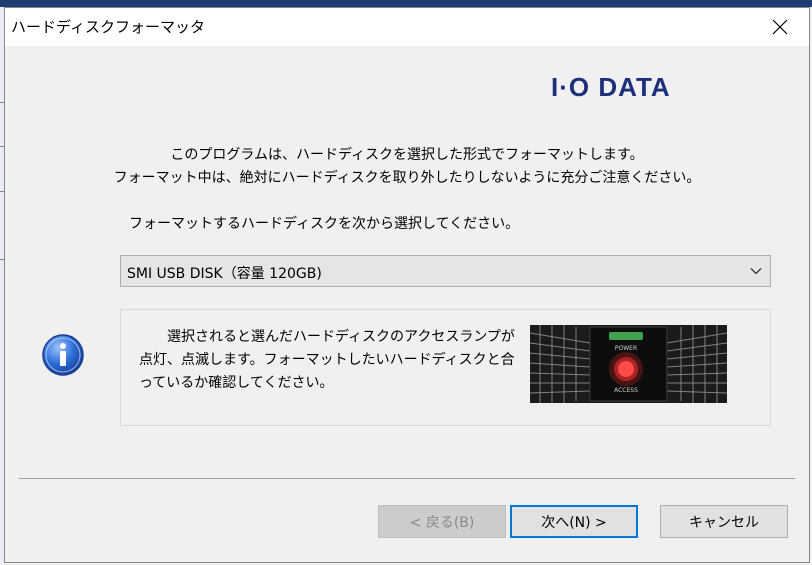  What do you see at coordinates (407, 478) in the screenshot?
I see `footer-separator` at bounding box center [407, 478].